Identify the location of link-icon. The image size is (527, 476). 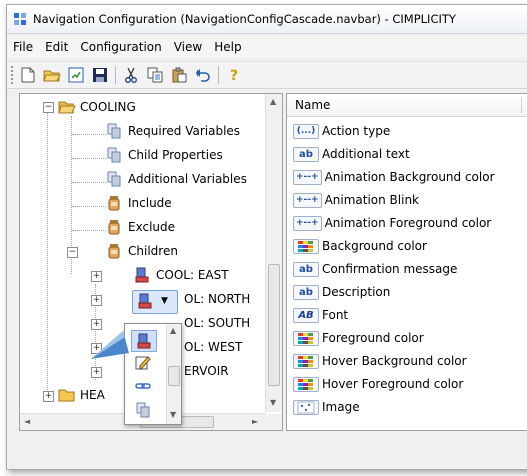
(143, 387).